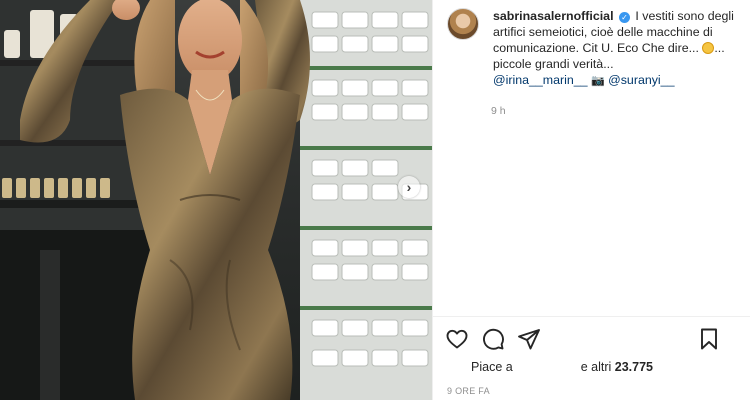  What do you see at coordinates (562, 367) in the screenshot?
I see `likes-summary: Piace a e altri 23.775` at bounding box center [562, 367].